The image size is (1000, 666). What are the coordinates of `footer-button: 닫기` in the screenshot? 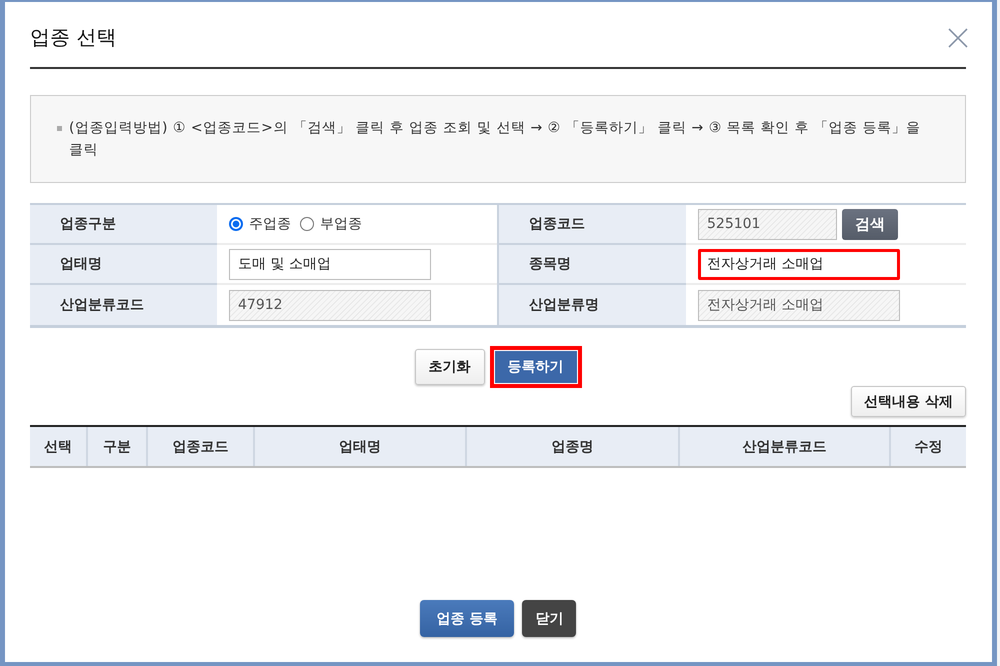 It's located at (549, 618).